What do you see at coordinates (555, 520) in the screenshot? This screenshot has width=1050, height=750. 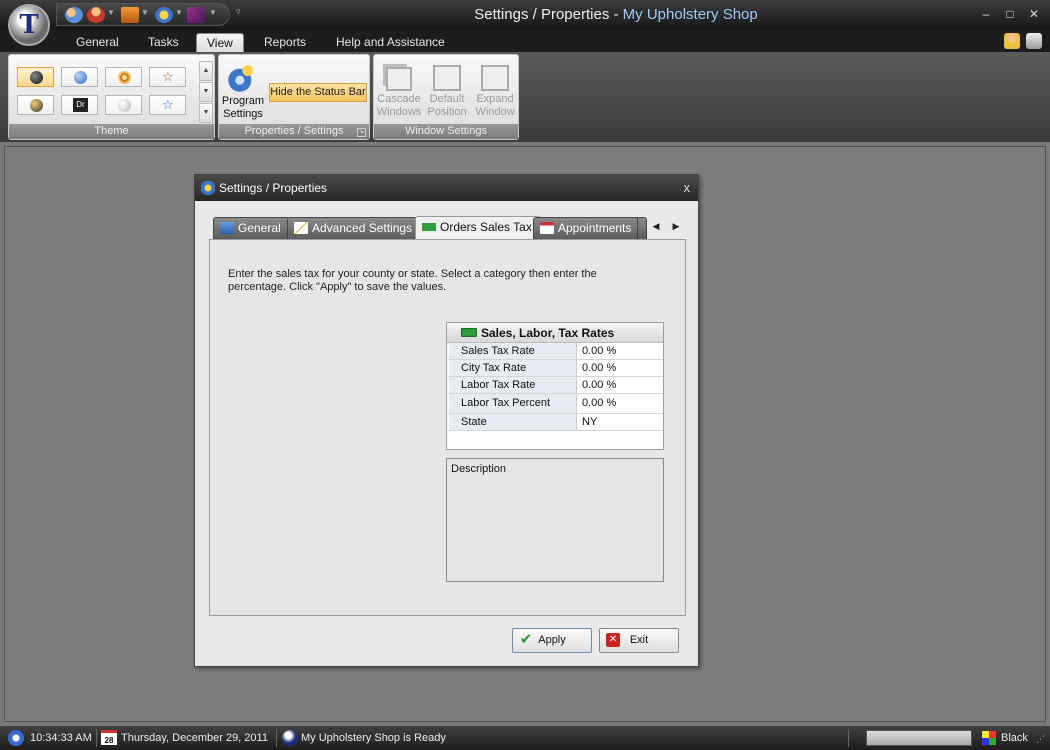 I see `description-panel: Description` at bounding box center [555, 520].